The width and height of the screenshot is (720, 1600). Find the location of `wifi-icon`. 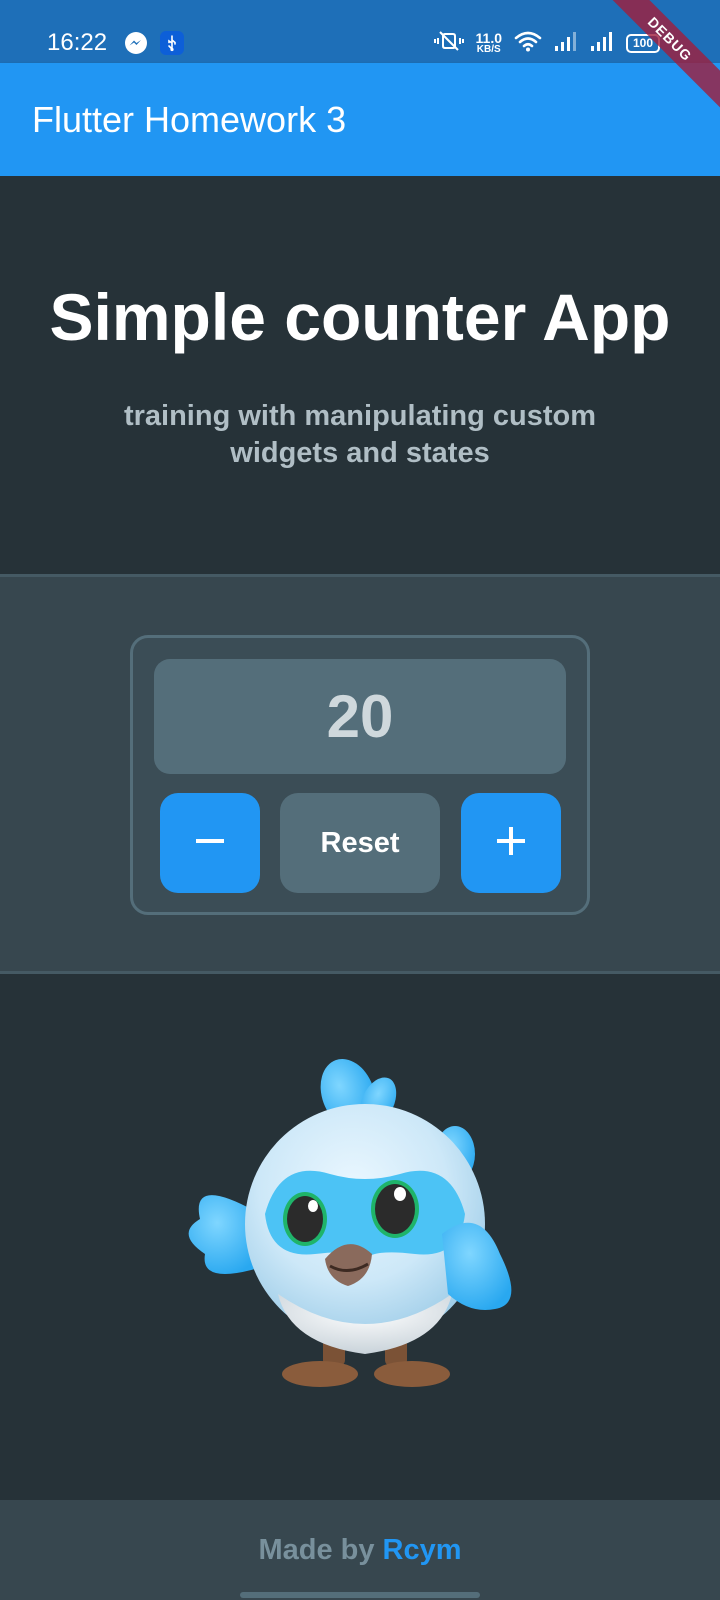

wifi-icon is located at coordinates (528, 43).